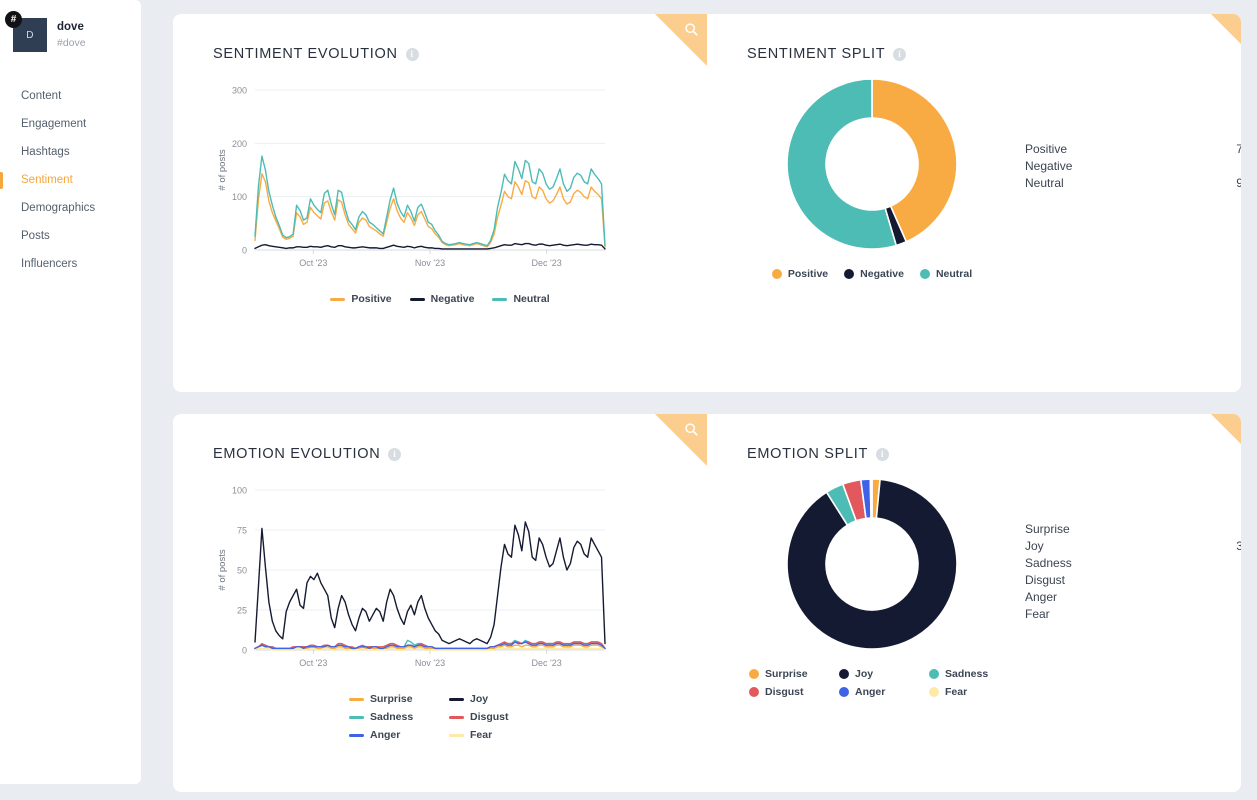  I want to click on table-row: Joy 3660, so click(1133, 545).